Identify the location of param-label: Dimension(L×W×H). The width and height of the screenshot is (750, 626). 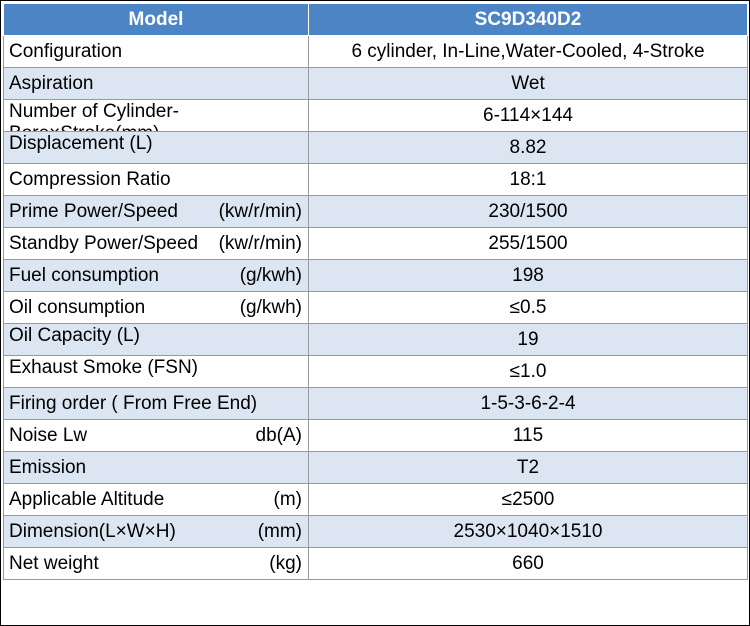
(92, 531).